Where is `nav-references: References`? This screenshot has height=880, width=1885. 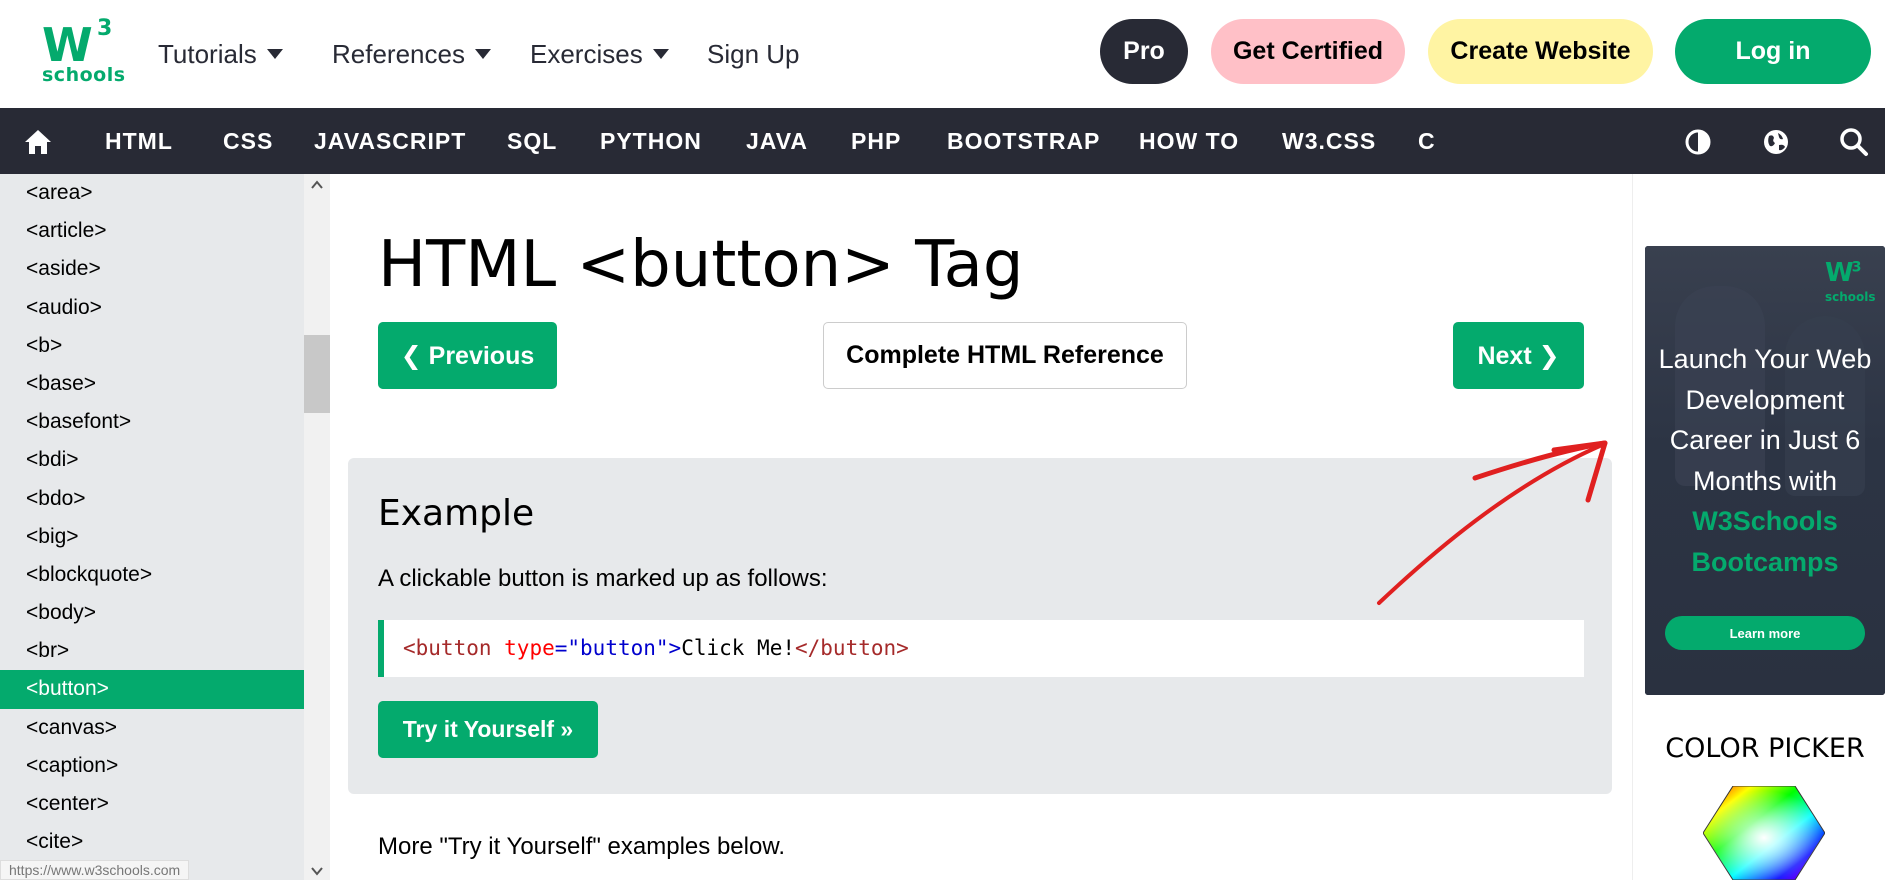
nav-references: References is located at coordinates (411, 54).